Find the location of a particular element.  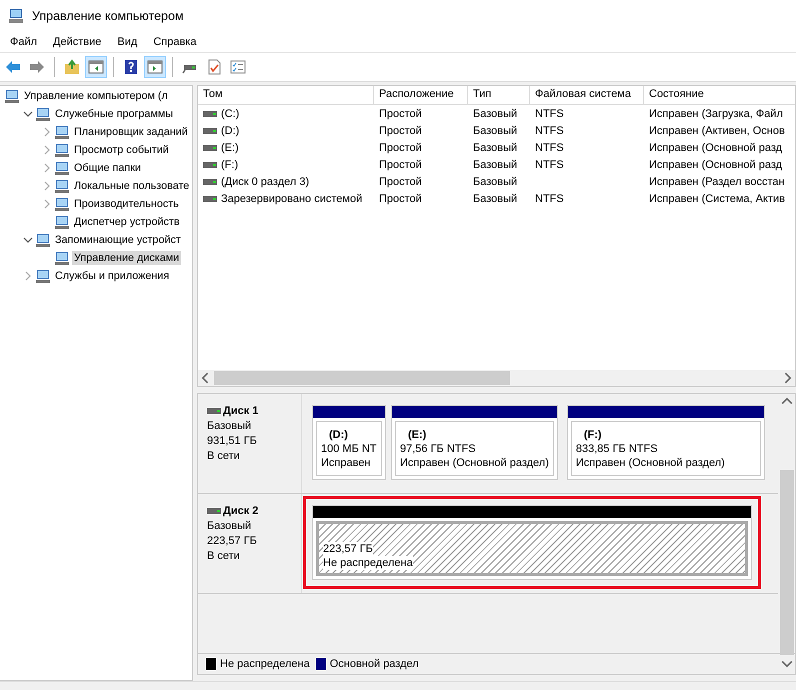

table-cell: Зарезервировано системой is located at coordinates (291, 198).